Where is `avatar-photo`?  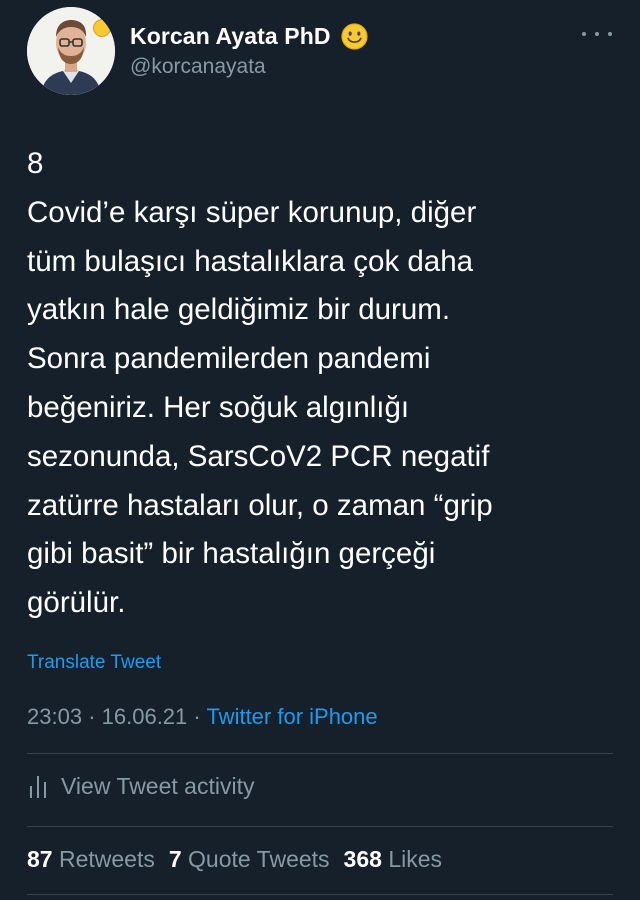
avatar-photo is located at coordinates (71, 51).